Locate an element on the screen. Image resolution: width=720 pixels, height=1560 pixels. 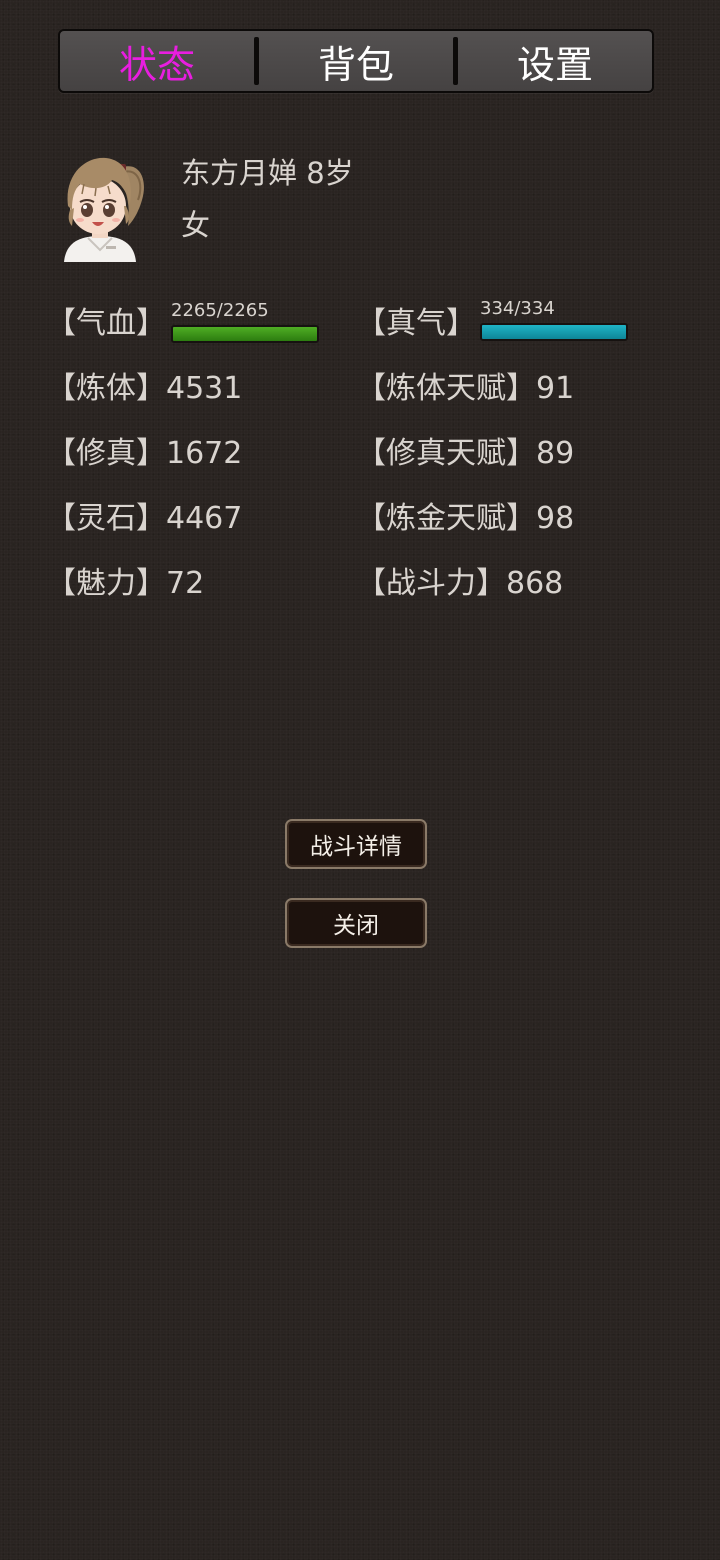
stat-value: 72 is located at coordinates (185, 583).